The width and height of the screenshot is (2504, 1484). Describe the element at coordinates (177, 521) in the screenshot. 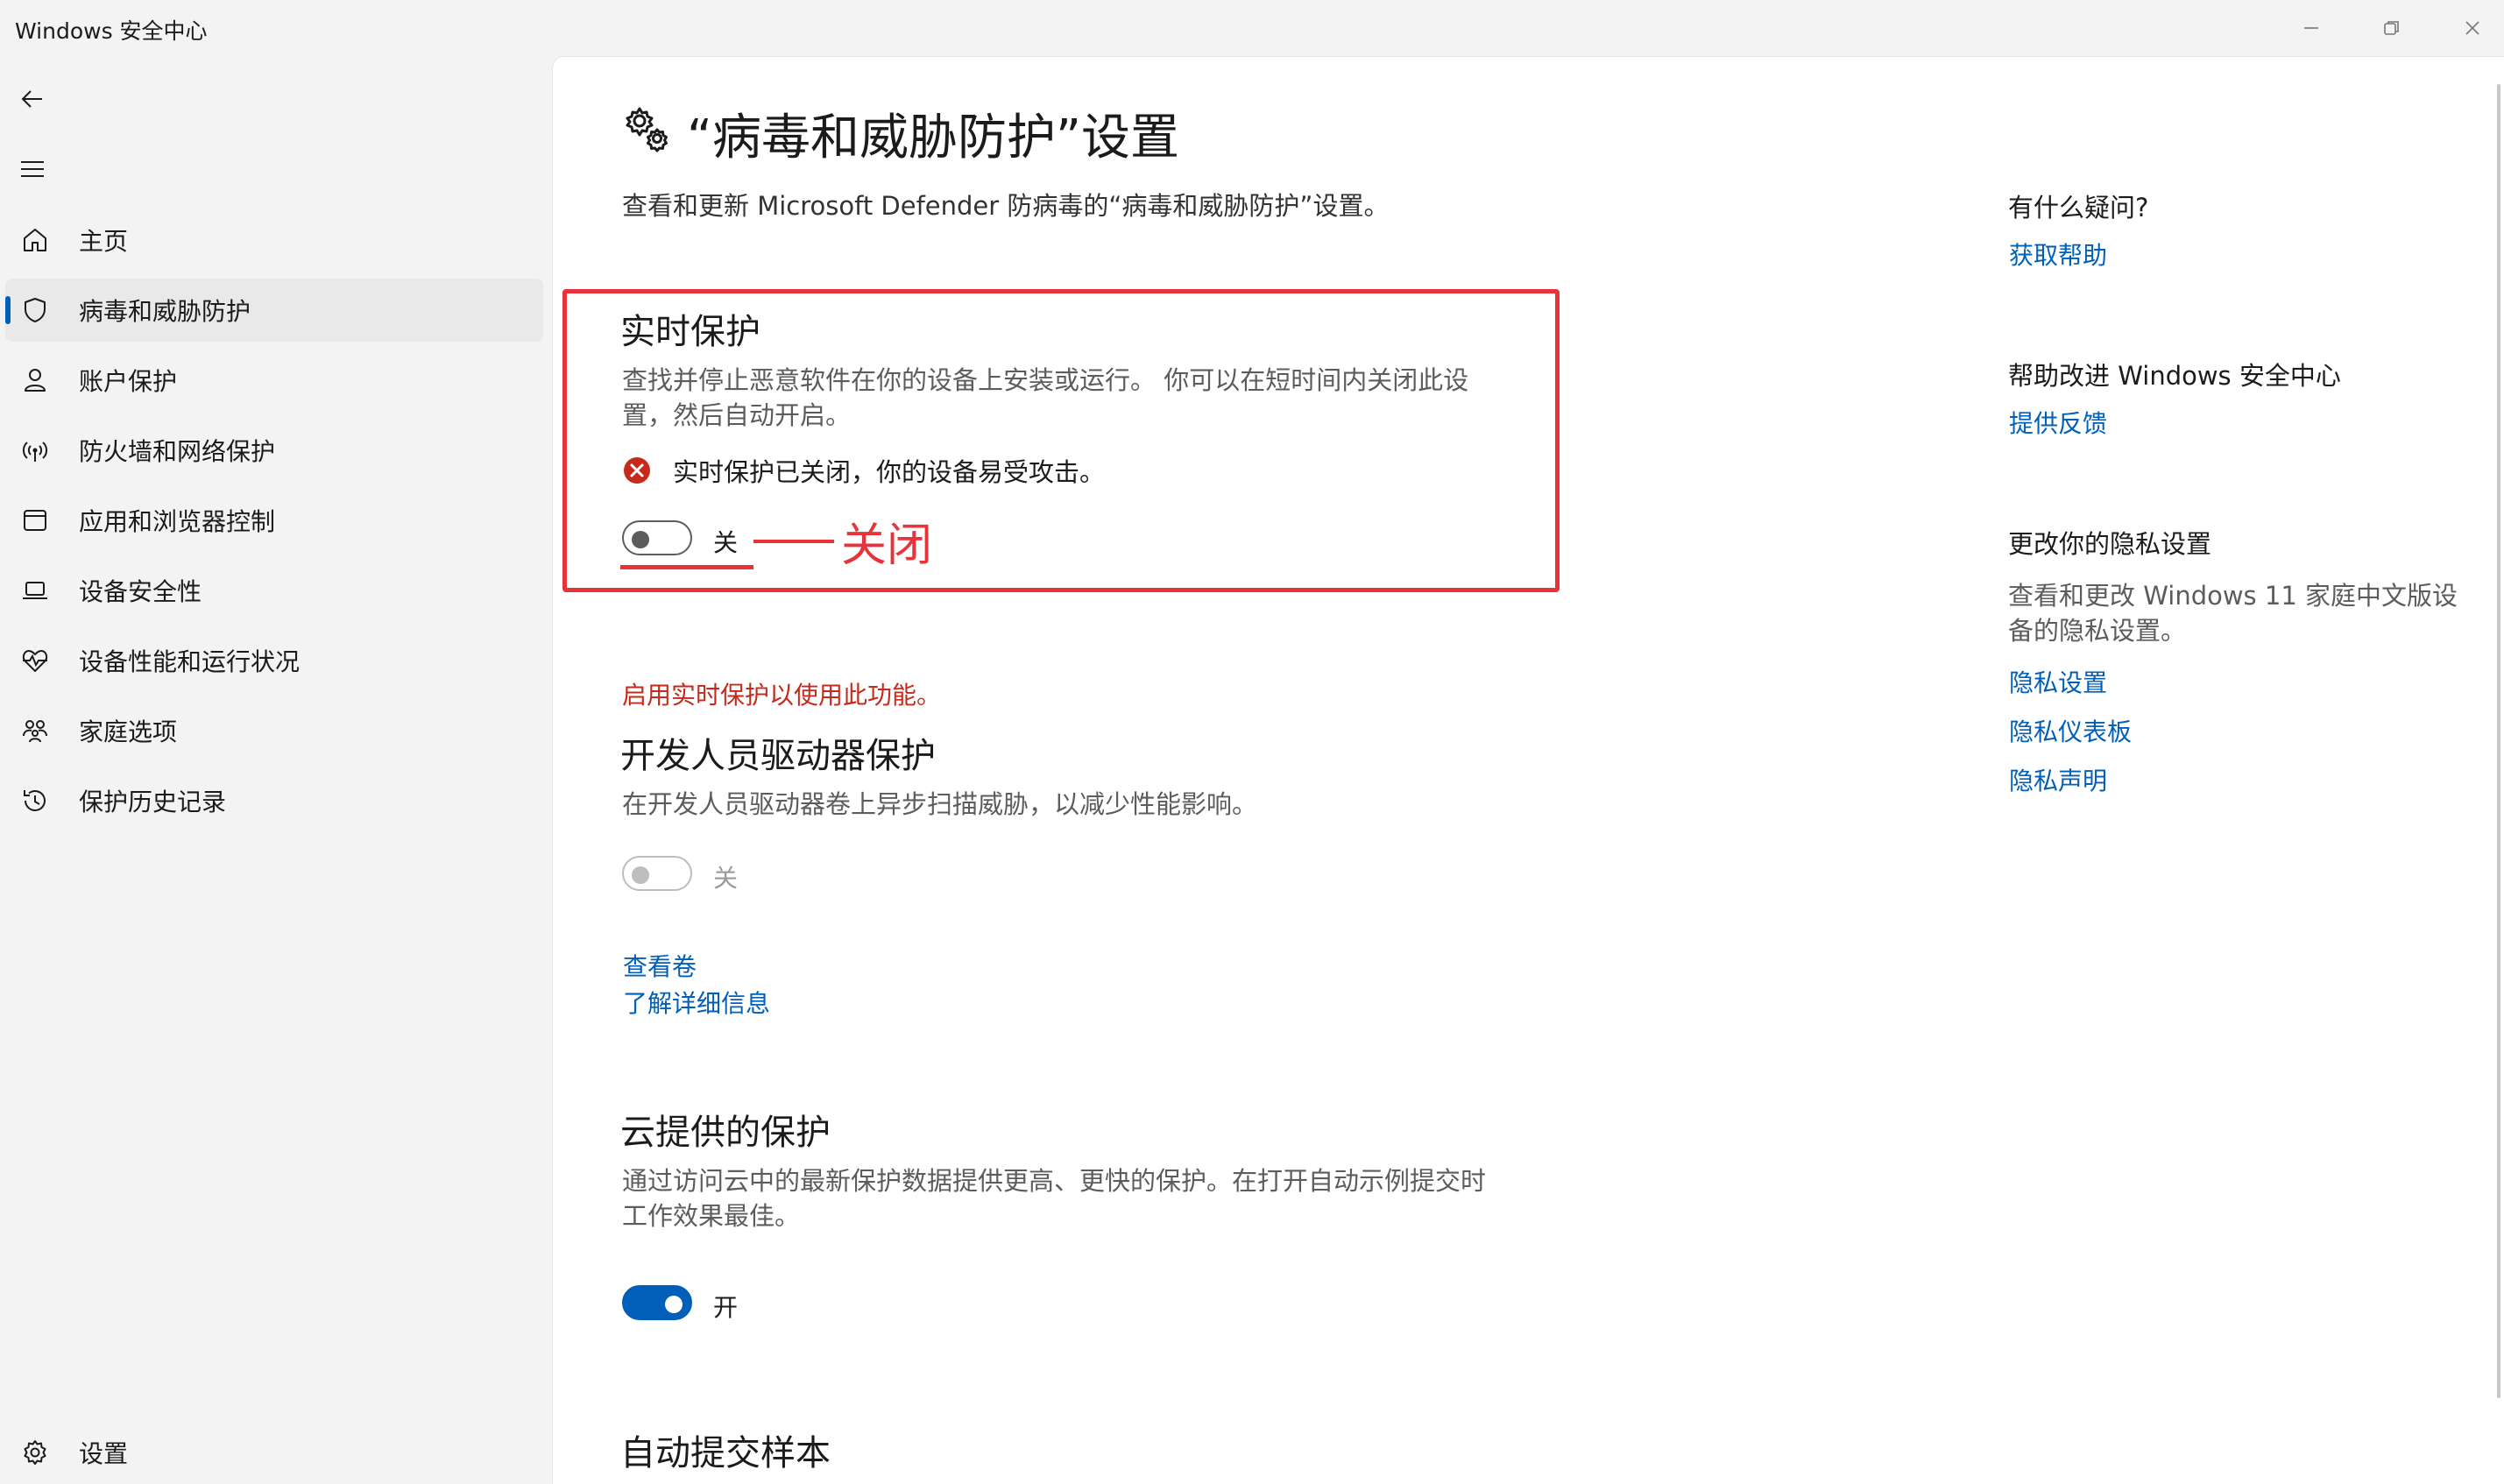

I see `sidebar-item-label: 应用和浏览器控制` at that location.